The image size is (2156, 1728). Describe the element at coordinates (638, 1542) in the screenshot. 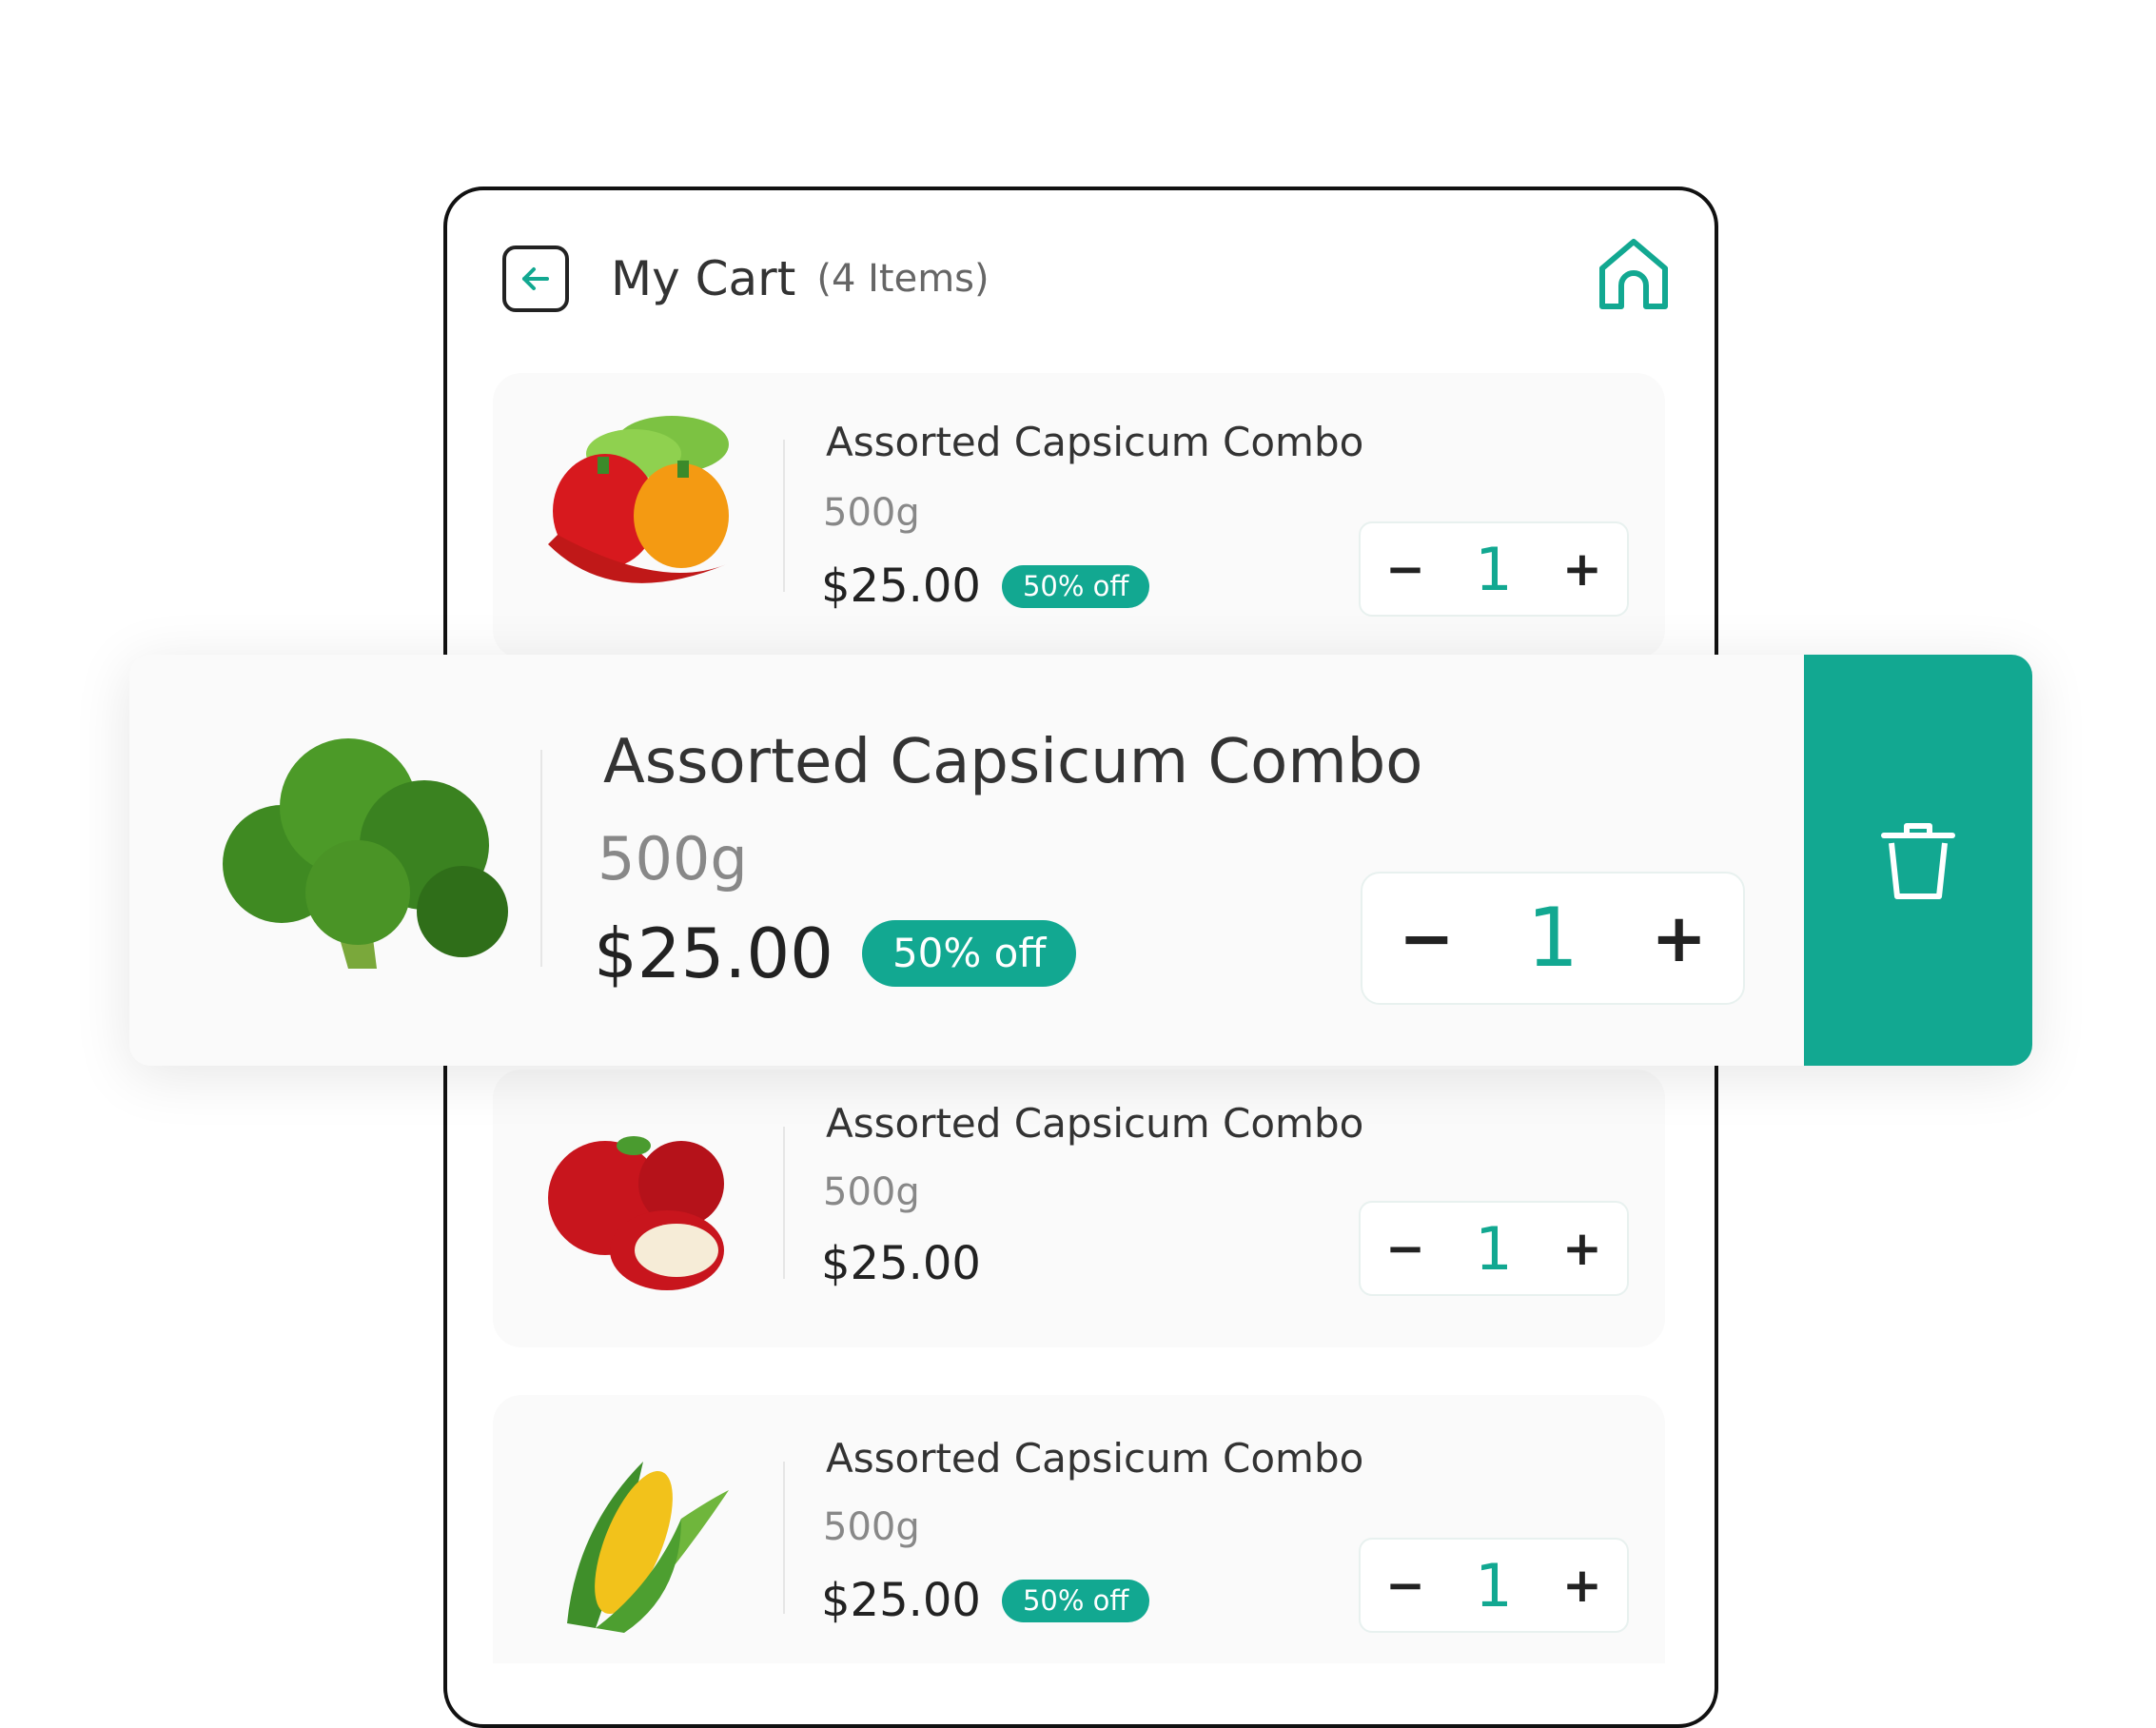

I see `corn-image` at that location.